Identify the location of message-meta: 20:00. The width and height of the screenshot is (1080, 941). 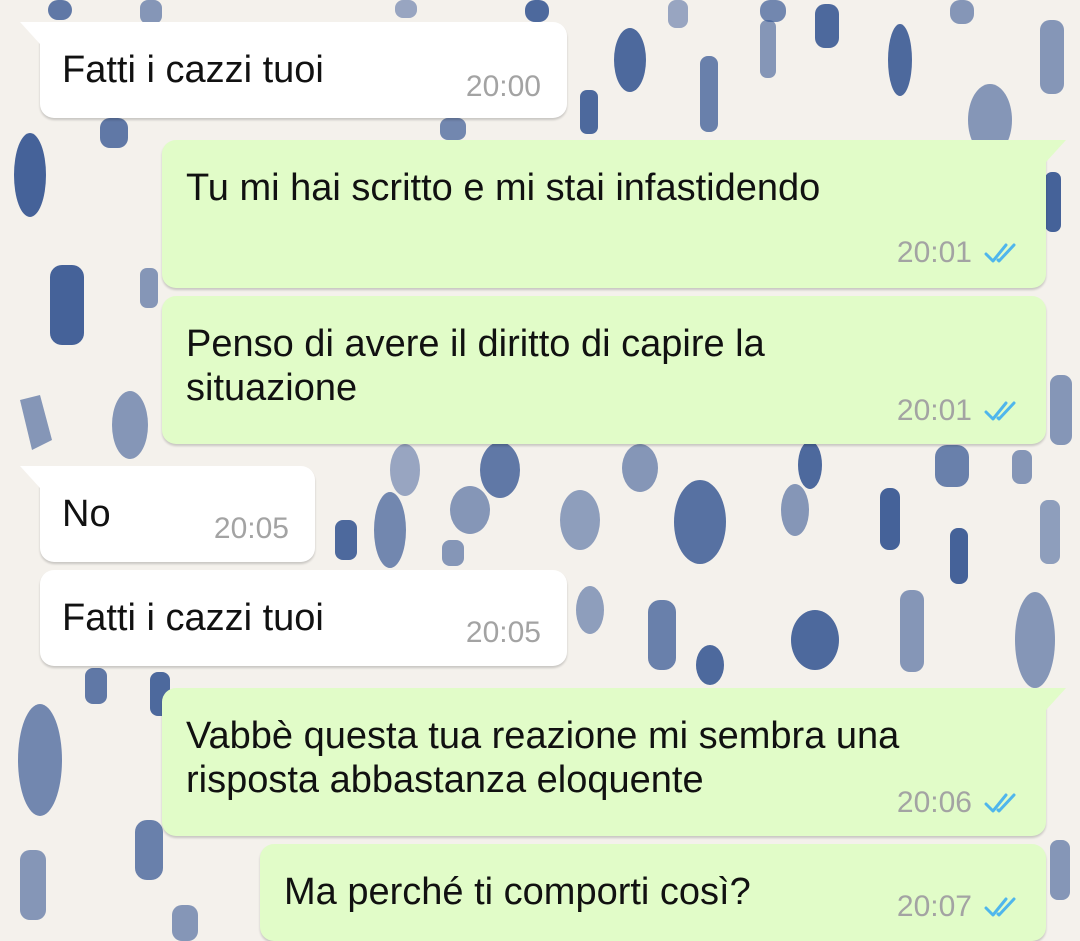
(503, 87).